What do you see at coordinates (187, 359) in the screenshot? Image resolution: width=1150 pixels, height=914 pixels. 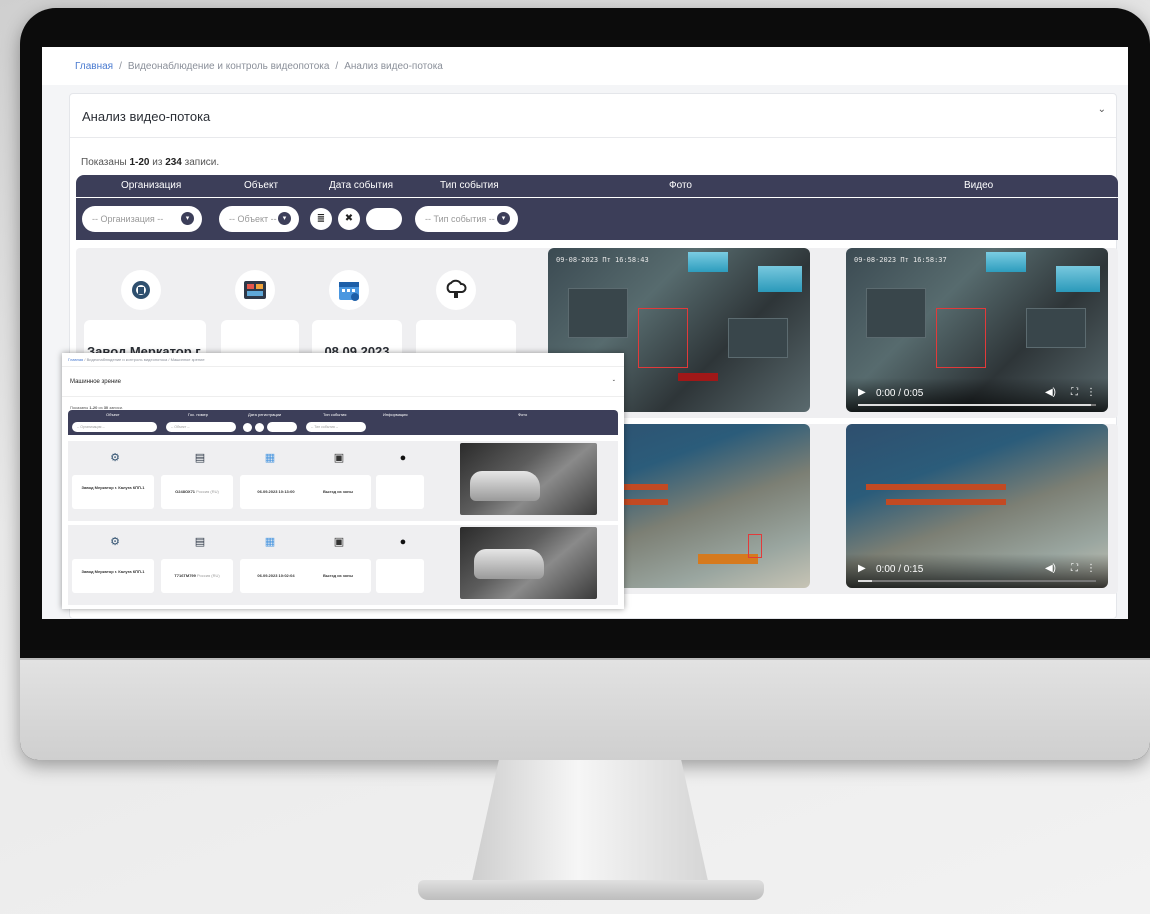 I see `inset-breadcrumb-current: Машинное зрение` at bounding box center [187, 359].